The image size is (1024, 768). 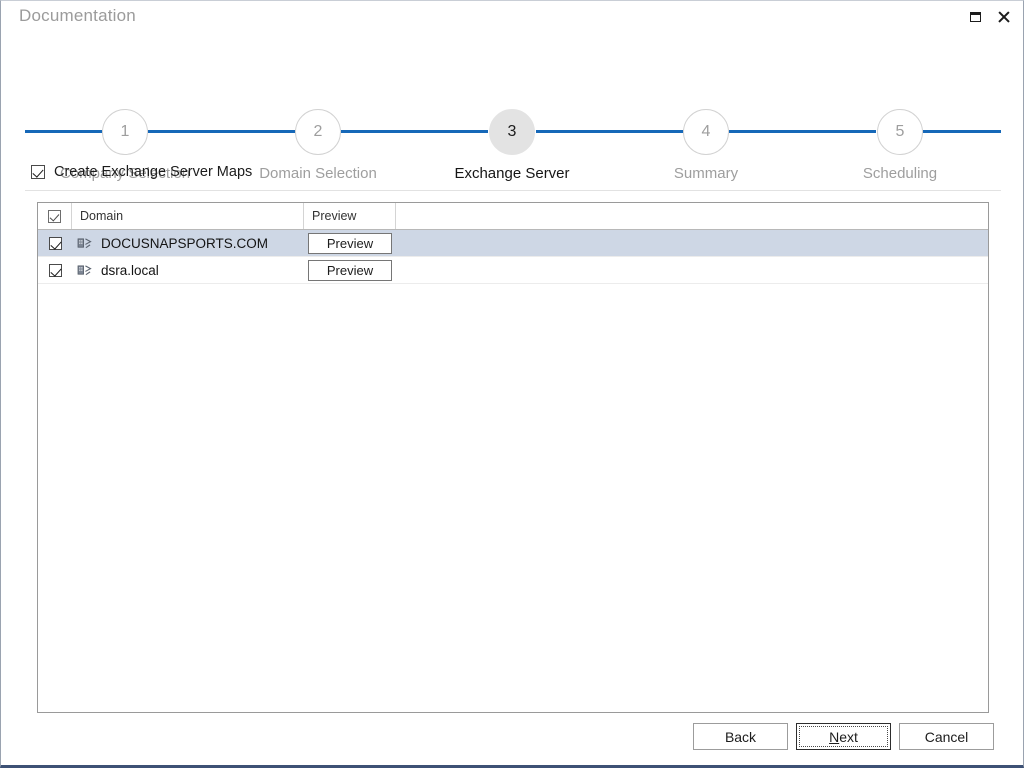 What do you see at coordinates (900, 173) in the screenshot?
I see `step-label-5: Scheduling` at bounding box center [900, 173].